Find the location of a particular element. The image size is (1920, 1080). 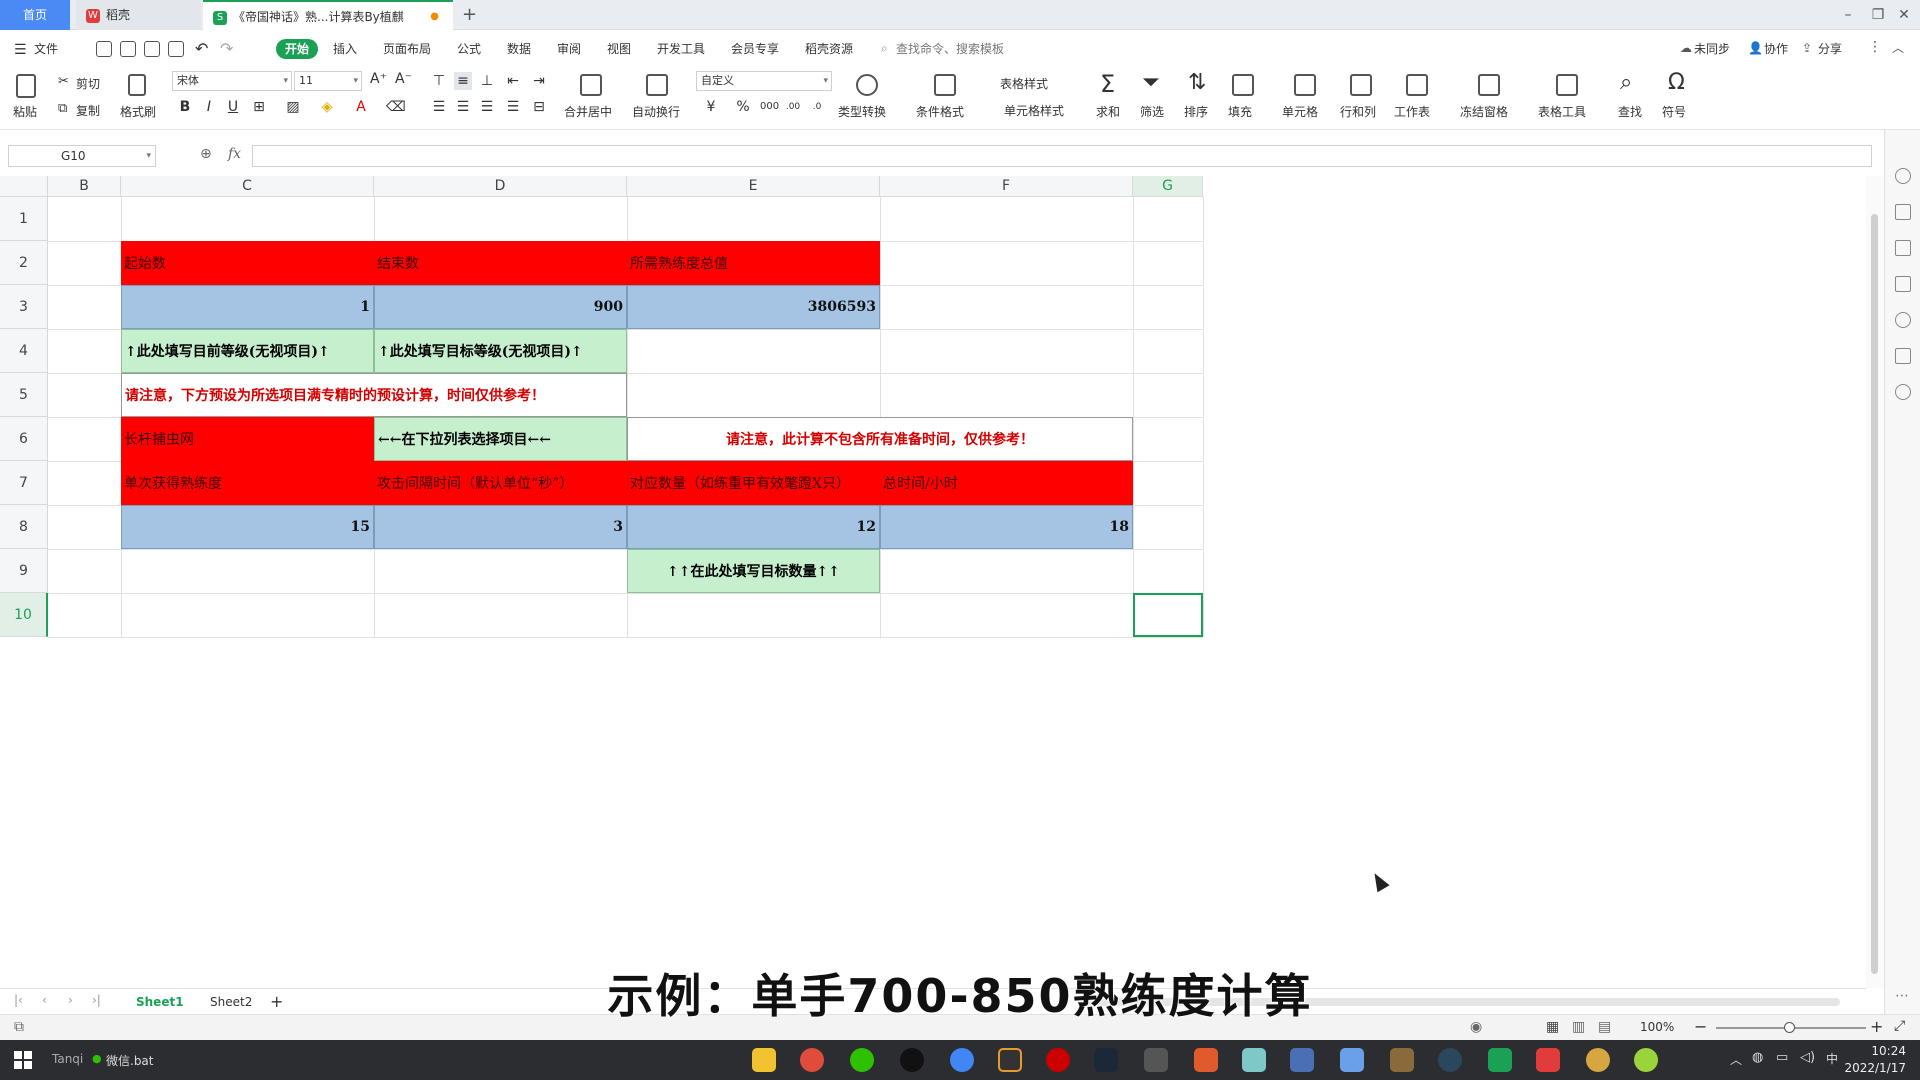

formula-input is located at coordinates (1062, 156).